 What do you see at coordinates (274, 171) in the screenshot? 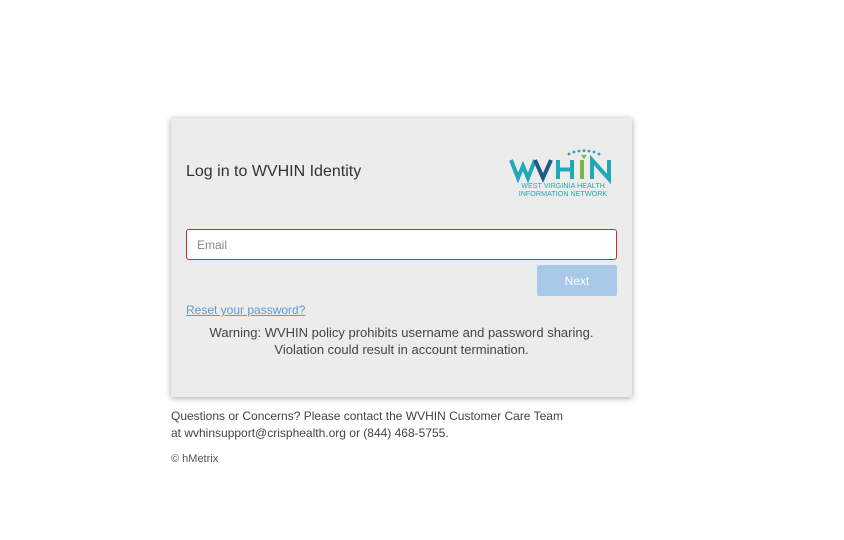
I see `login-title: Log in to WVHIN Identity` at bounding box center [274, 171].